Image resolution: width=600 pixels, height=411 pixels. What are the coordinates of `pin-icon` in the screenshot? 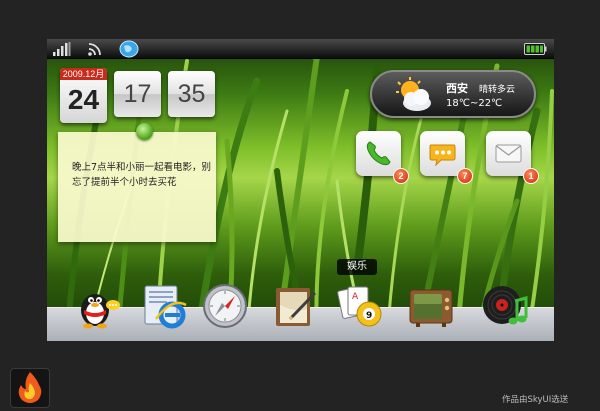 It's located at (144, 131).